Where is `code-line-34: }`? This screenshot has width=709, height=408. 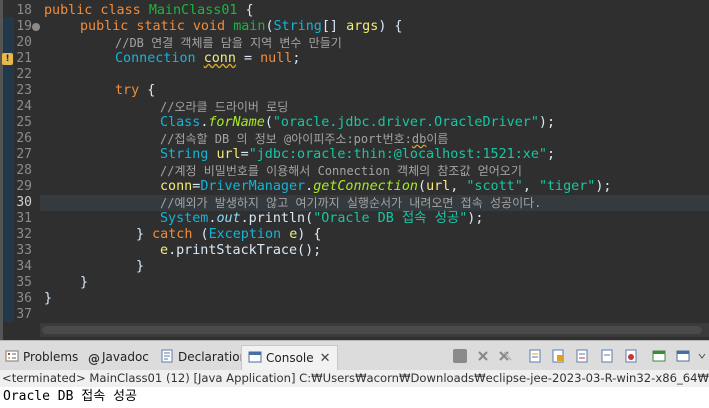 code-line-34: } is located at coordinates (140, 266).